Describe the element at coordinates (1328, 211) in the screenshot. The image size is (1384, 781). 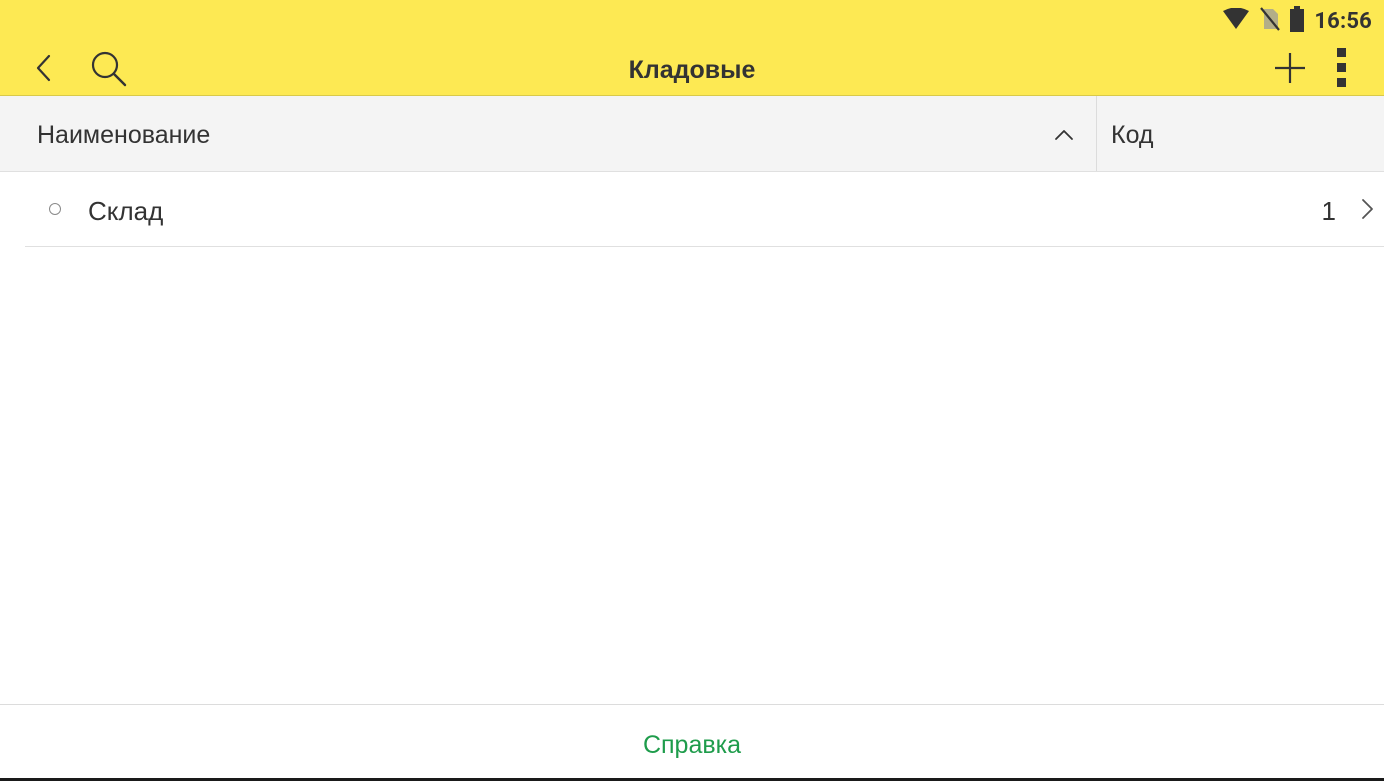
I see `row-code: 1` at that location.